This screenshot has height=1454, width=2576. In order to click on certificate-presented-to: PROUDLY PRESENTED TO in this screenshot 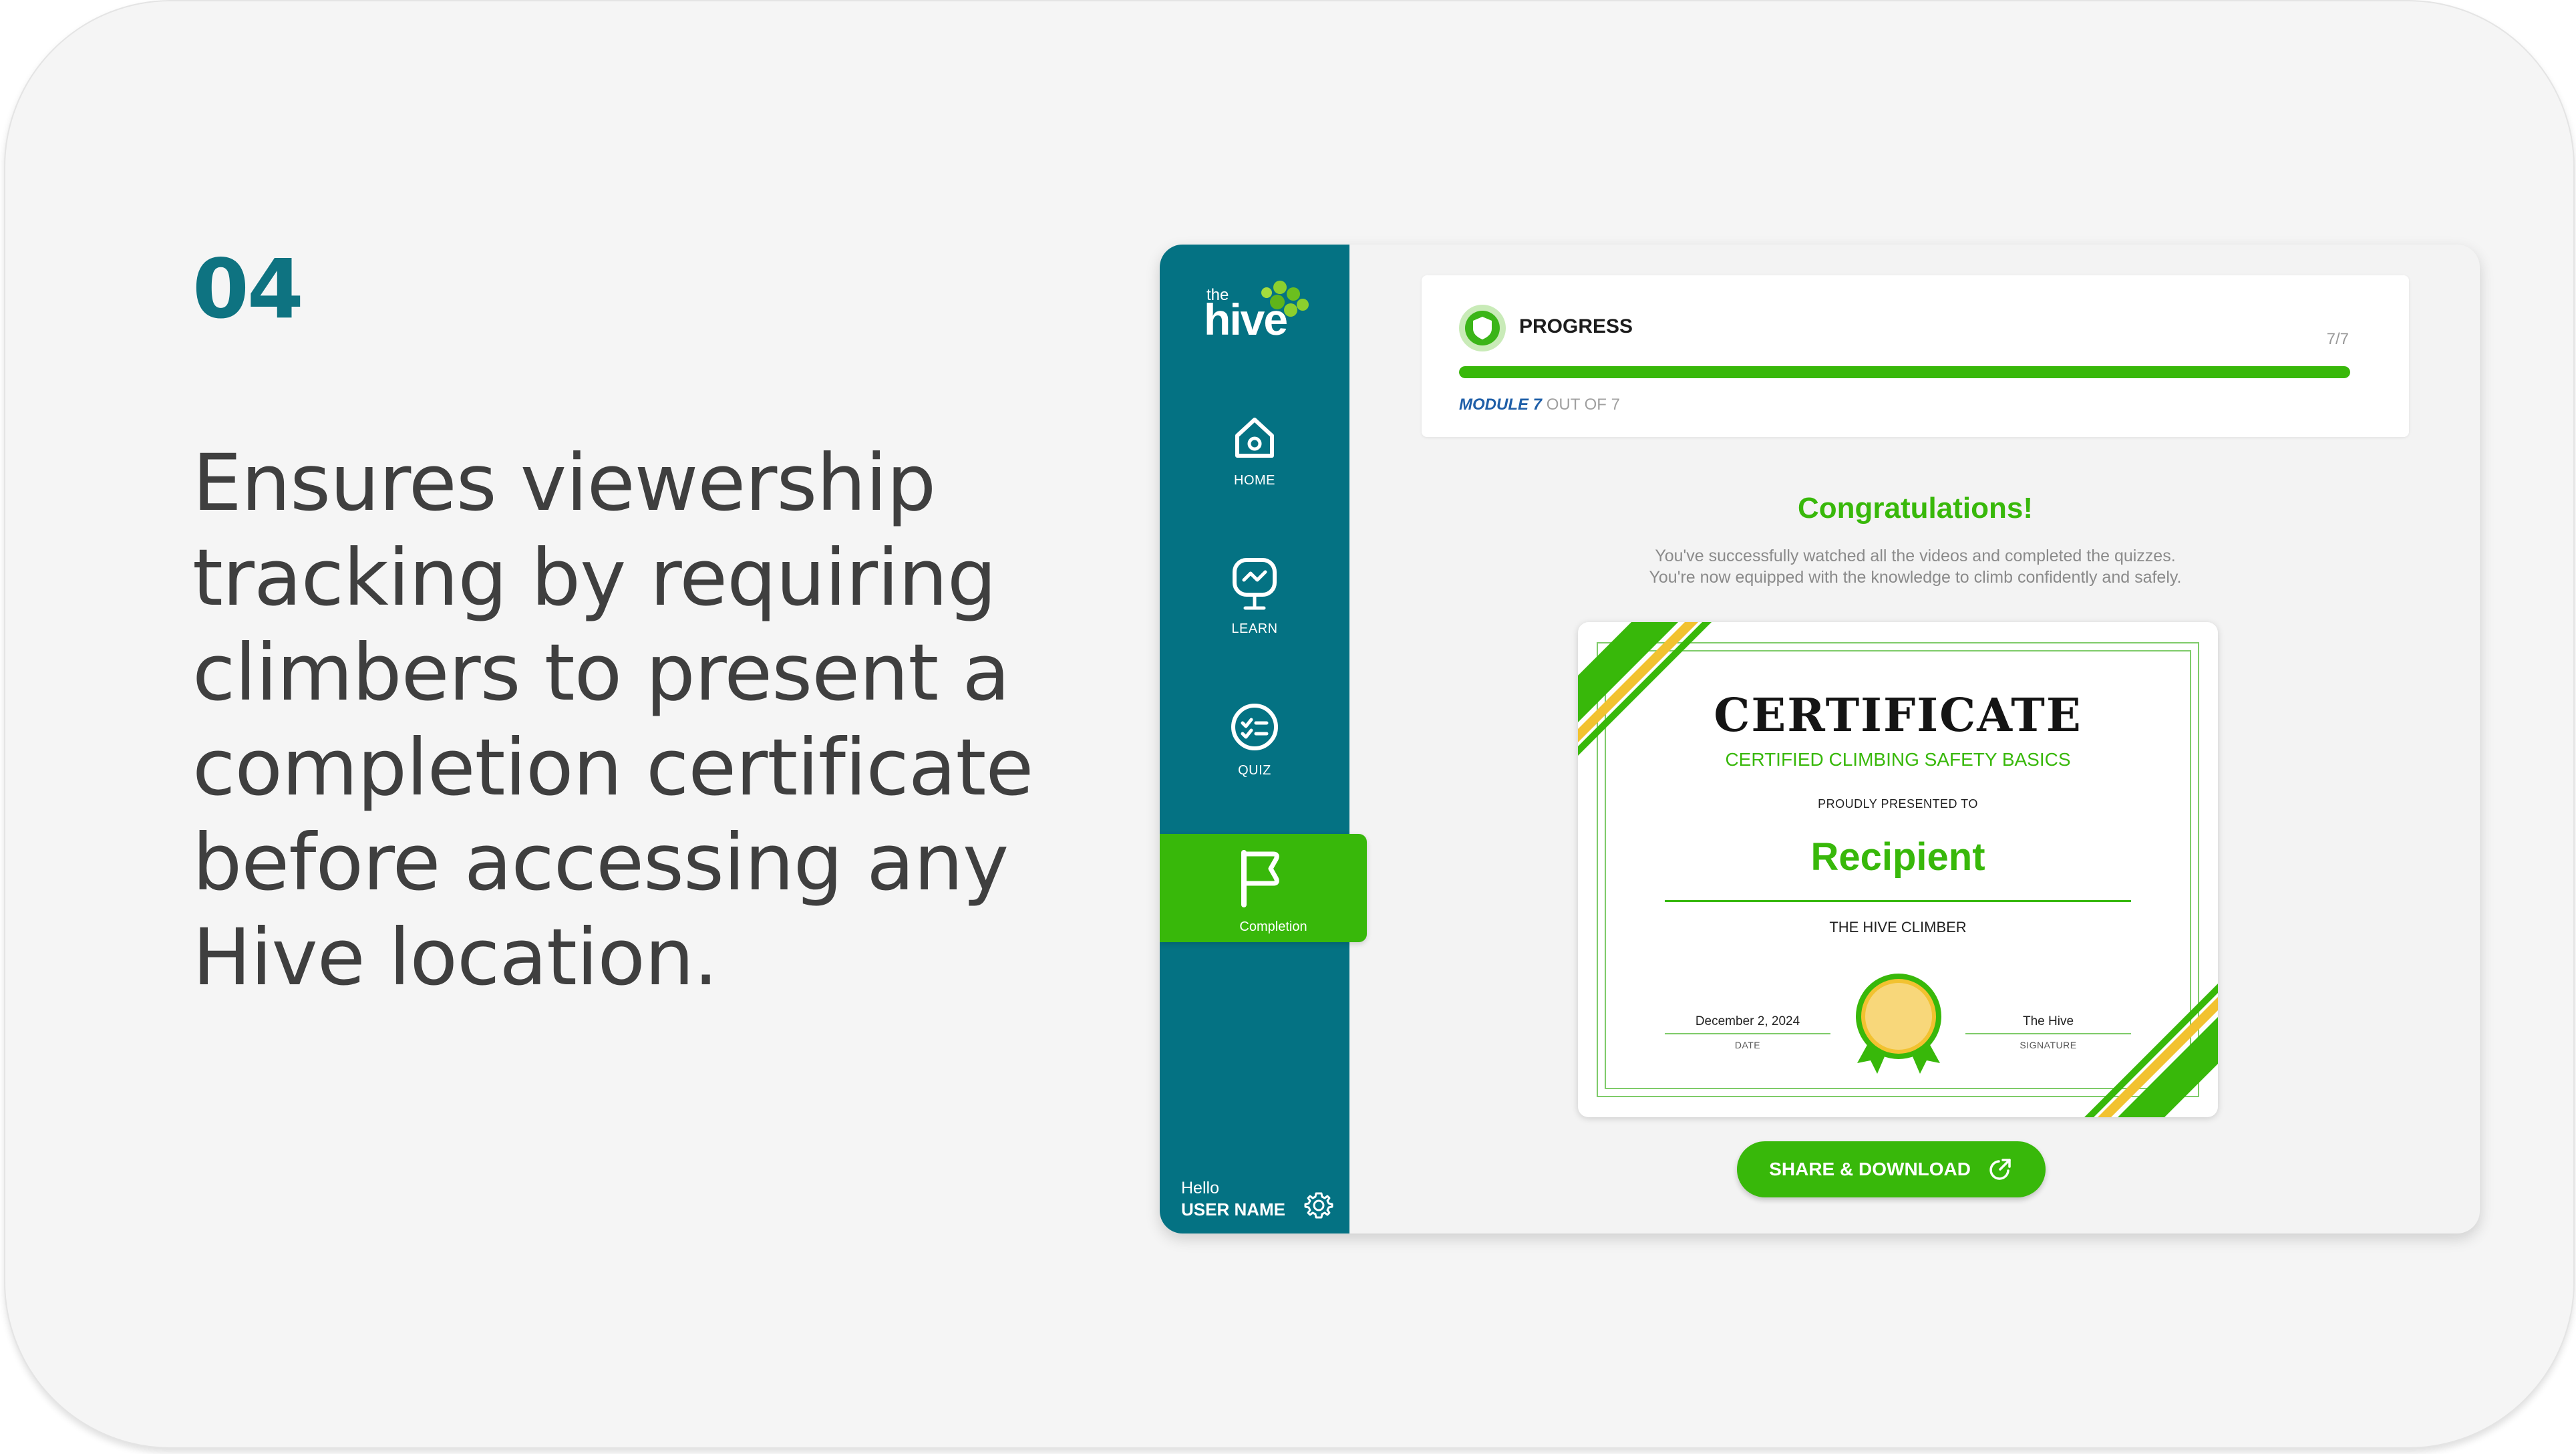, I will do `click(1898, 804)`.